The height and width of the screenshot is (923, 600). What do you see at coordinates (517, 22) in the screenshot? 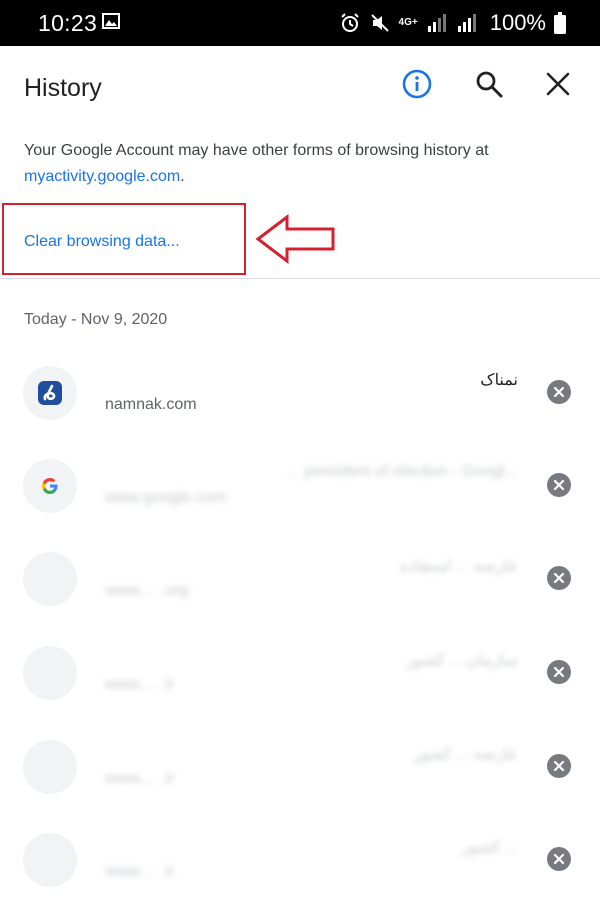
I see `battery-percent: 100%` at bounding box center [517, 22].